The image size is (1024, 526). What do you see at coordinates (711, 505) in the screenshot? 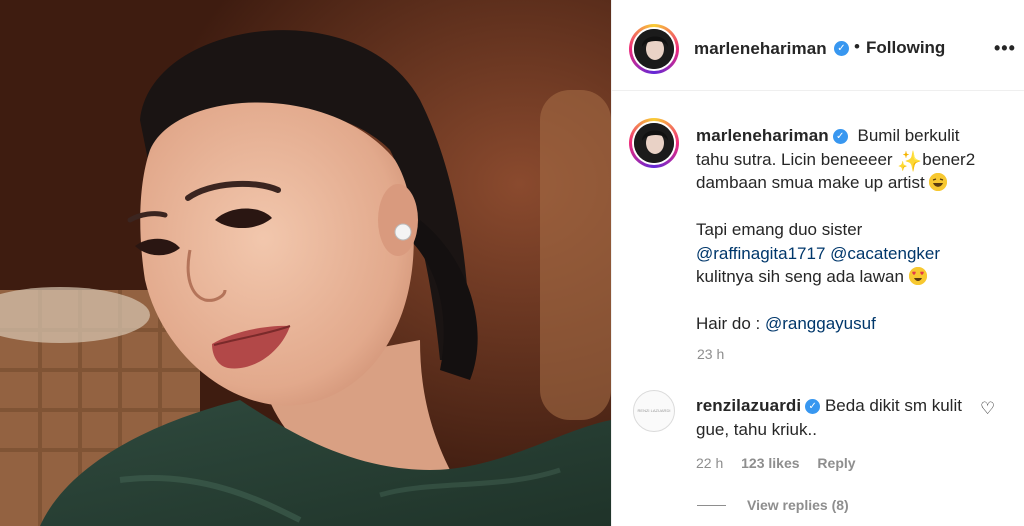
I see `view-replies-divider` at bounding box center [711, 505].